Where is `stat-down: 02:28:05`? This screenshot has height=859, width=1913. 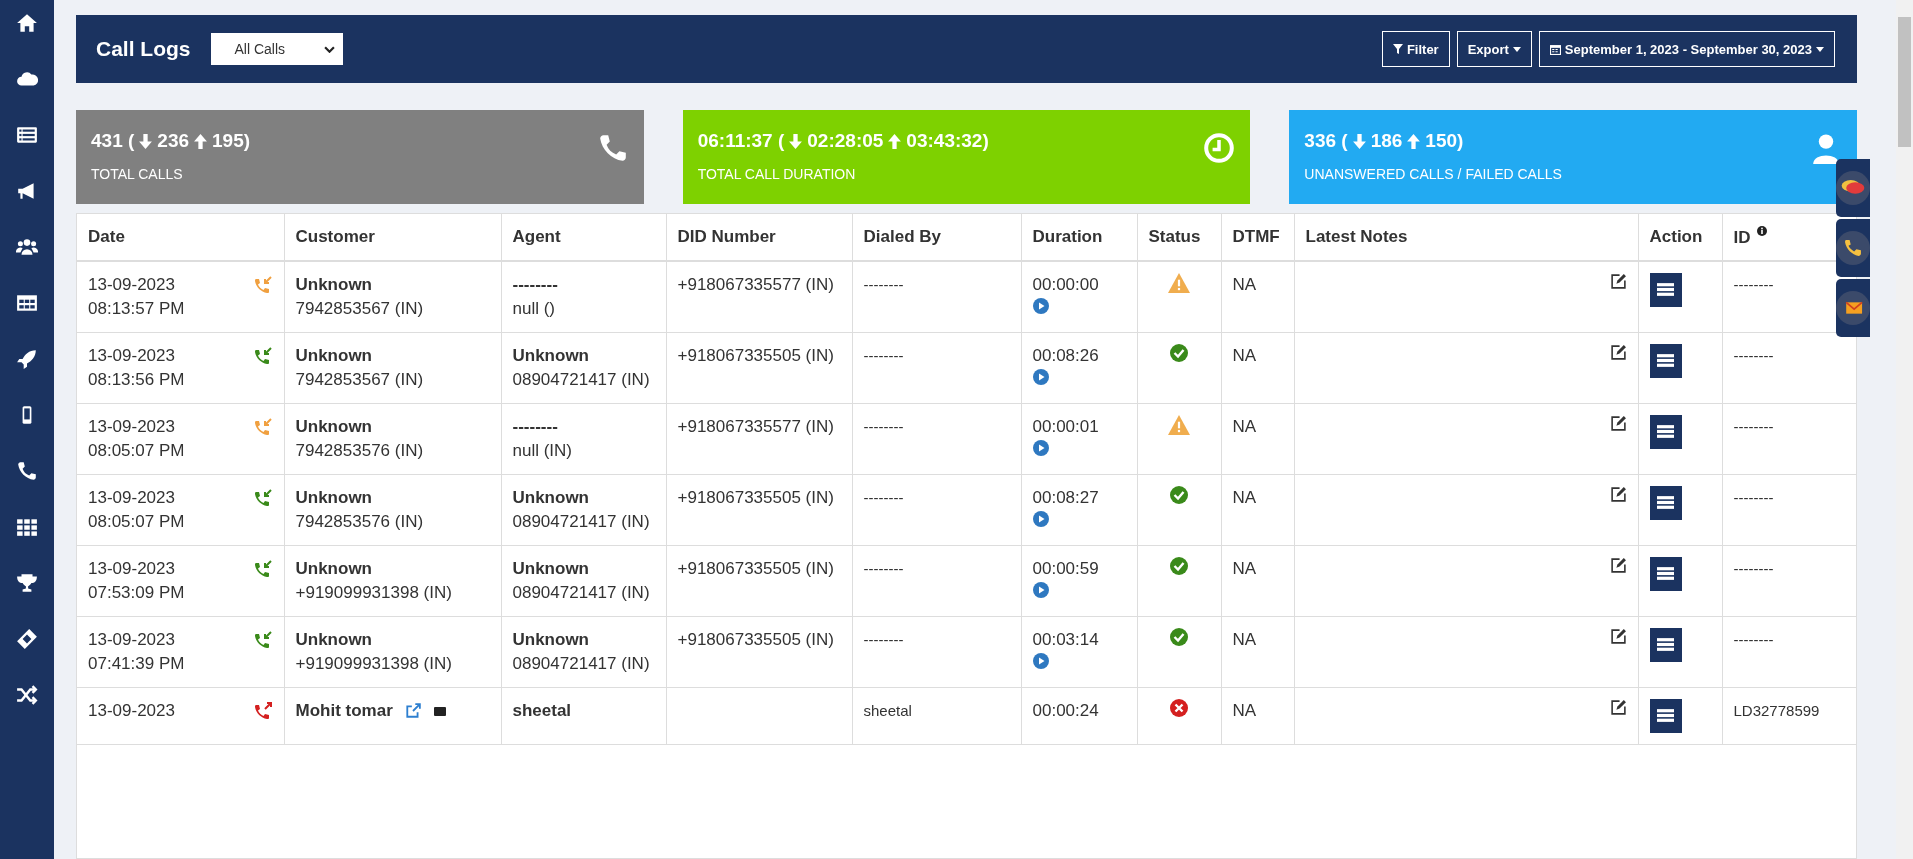
stat-down: 02:28:05 is located at coordinates (845, 141).